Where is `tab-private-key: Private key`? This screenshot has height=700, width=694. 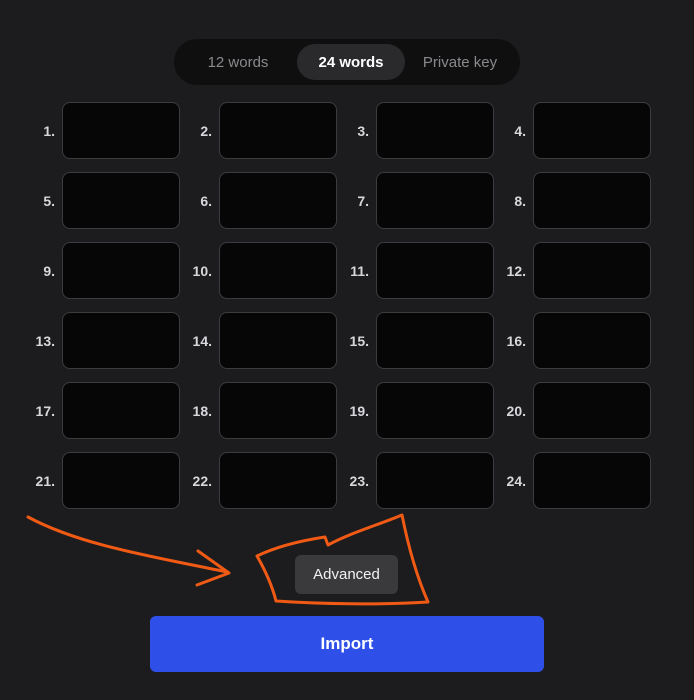 tab-private-key: Private key is located at coordinates (460, 62).